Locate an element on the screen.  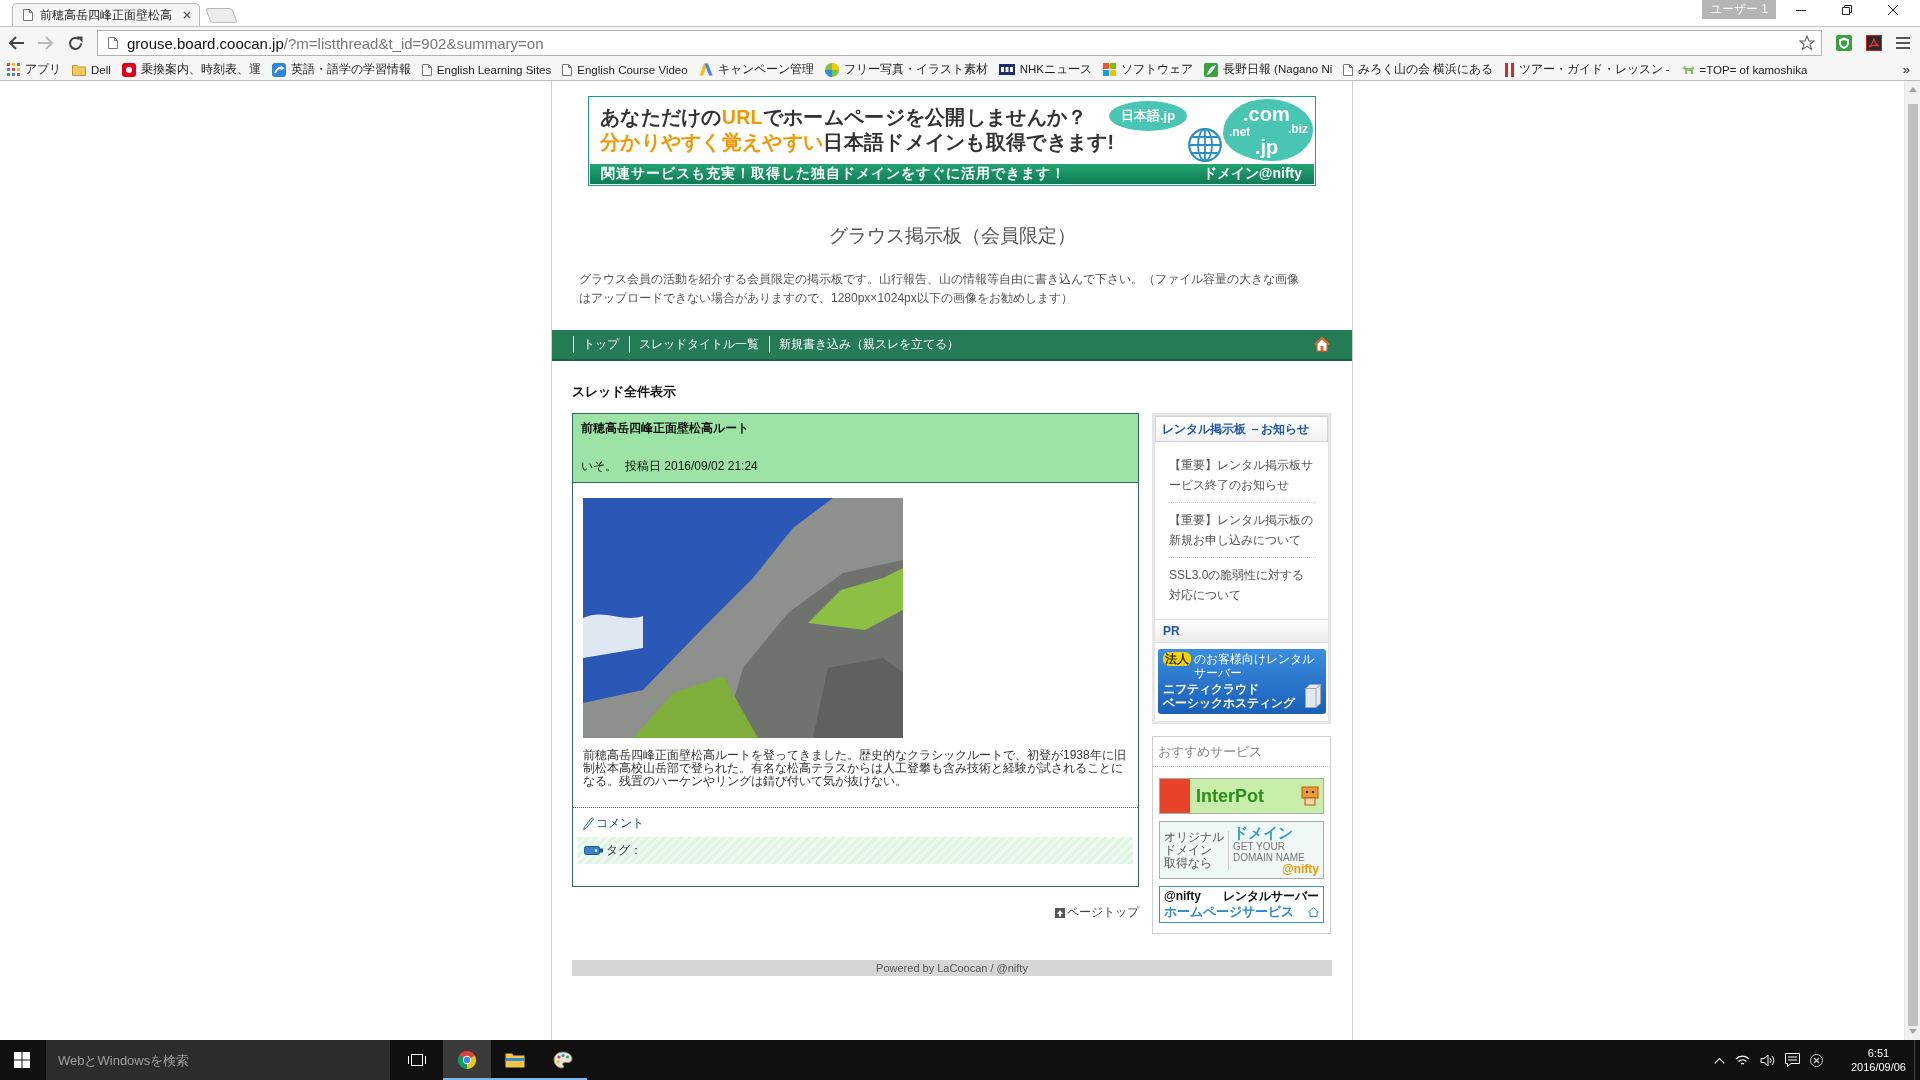
bookmark: =TOP= of kamoshika is located at coordinates (1744, 69).